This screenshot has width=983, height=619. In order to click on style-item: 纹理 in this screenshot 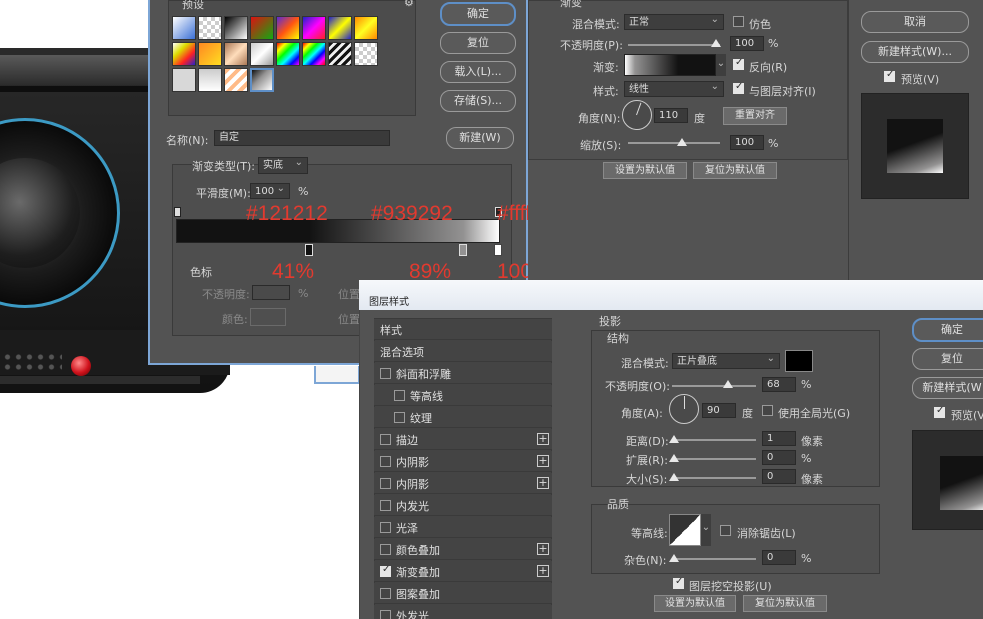, I will do `click(463, 417)`.